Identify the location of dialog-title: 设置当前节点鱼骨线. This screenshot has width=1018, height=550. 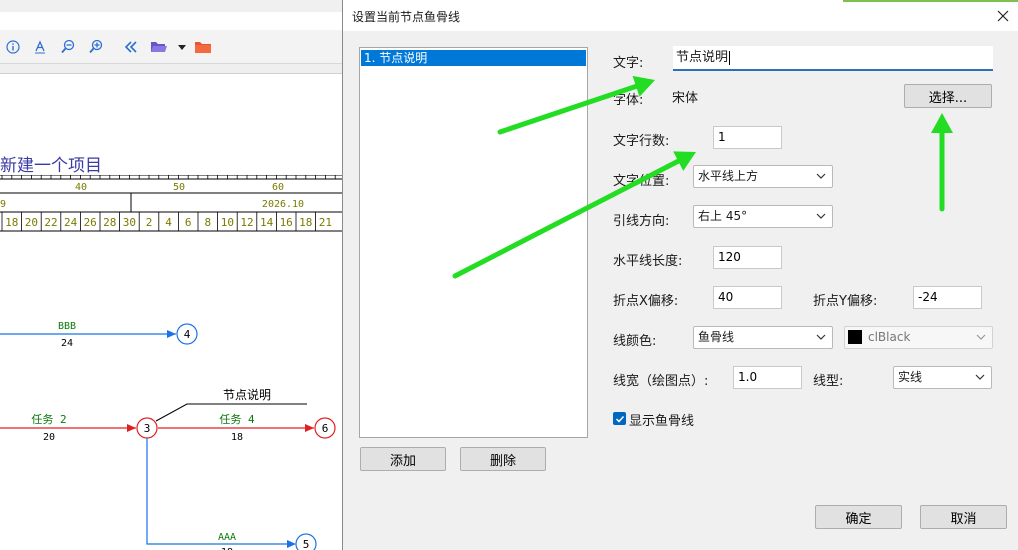
(406, 17).